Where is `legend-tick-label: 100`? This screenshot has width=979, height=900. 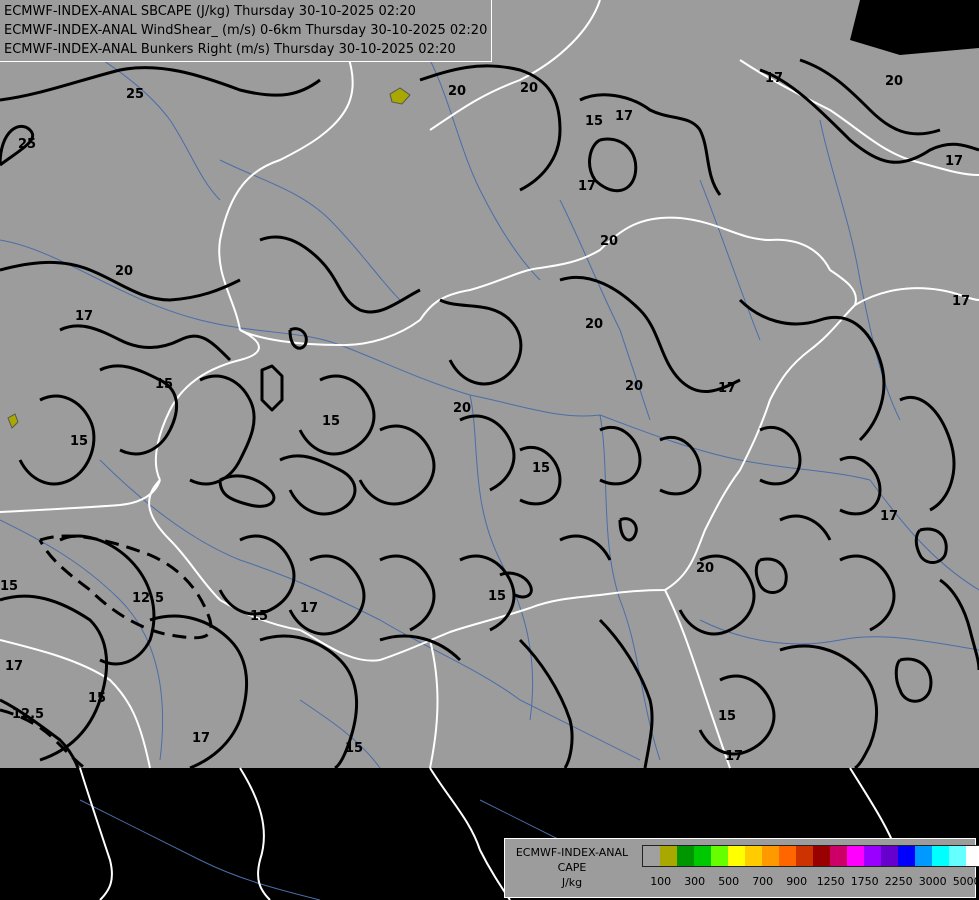 legend-tick-label: 100 is located at coordinates (661, 881).